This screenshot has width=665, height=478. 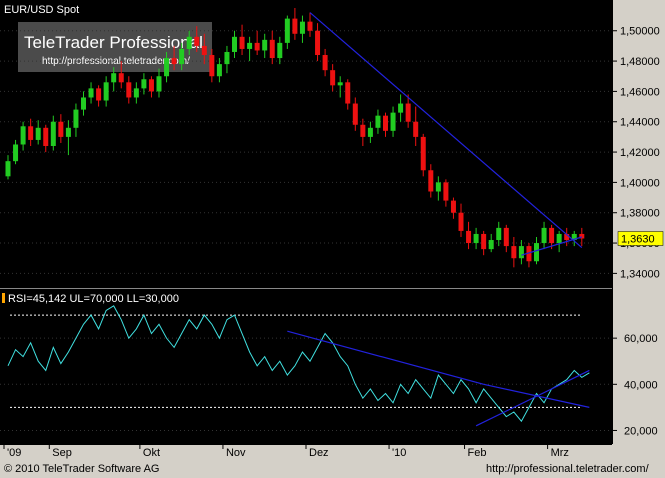 I want to click on rsi-tick-label: 40,000, so click(x=641, y=385).